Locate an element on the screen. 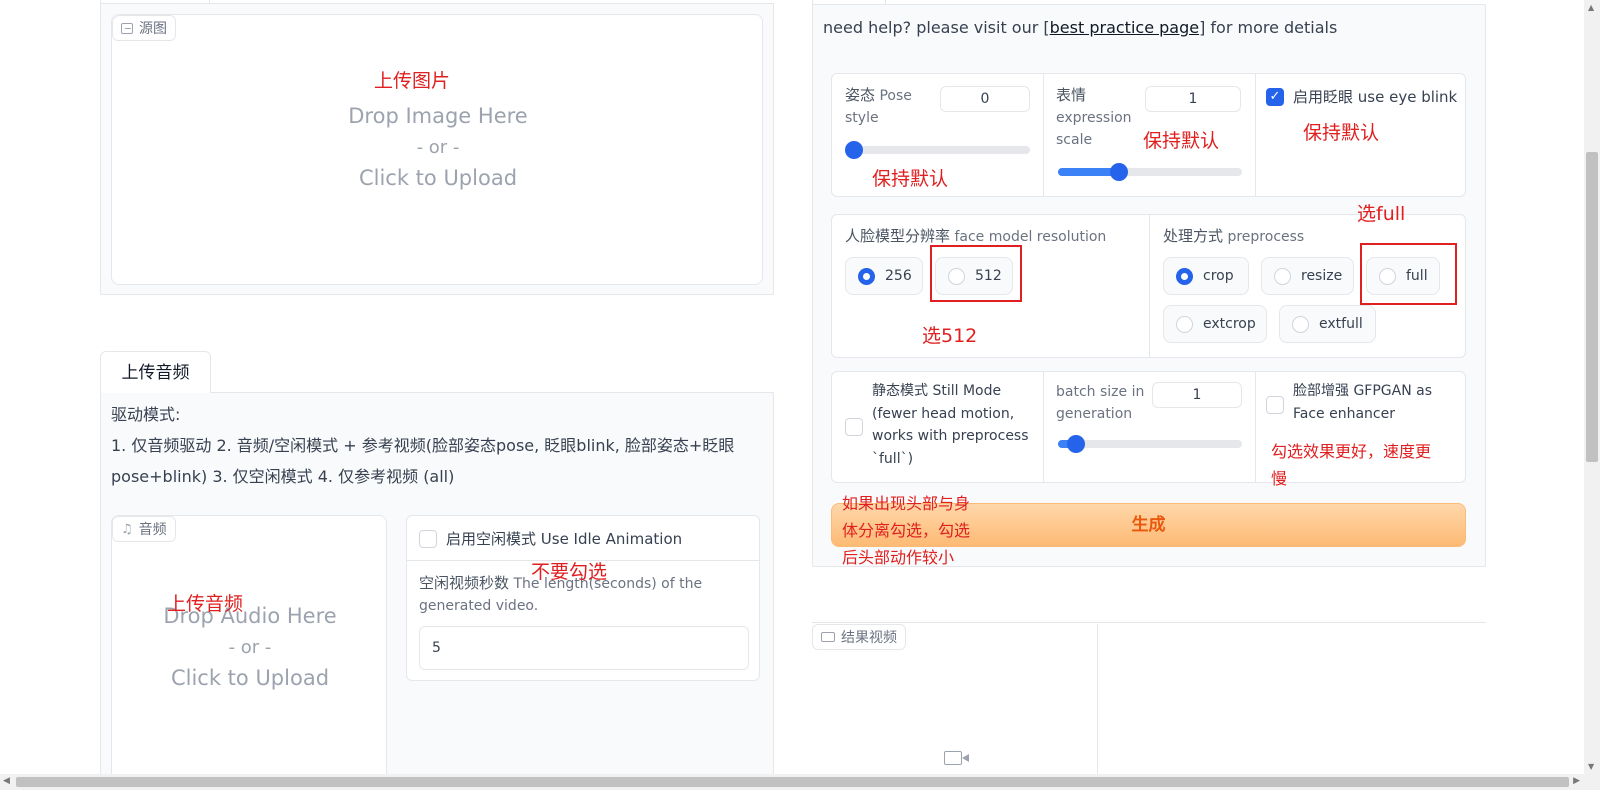 The width and height of the screenshot is (1600, 790). annotation-keep-default-pose: 保持默认 is located at coordinates (910, 179).